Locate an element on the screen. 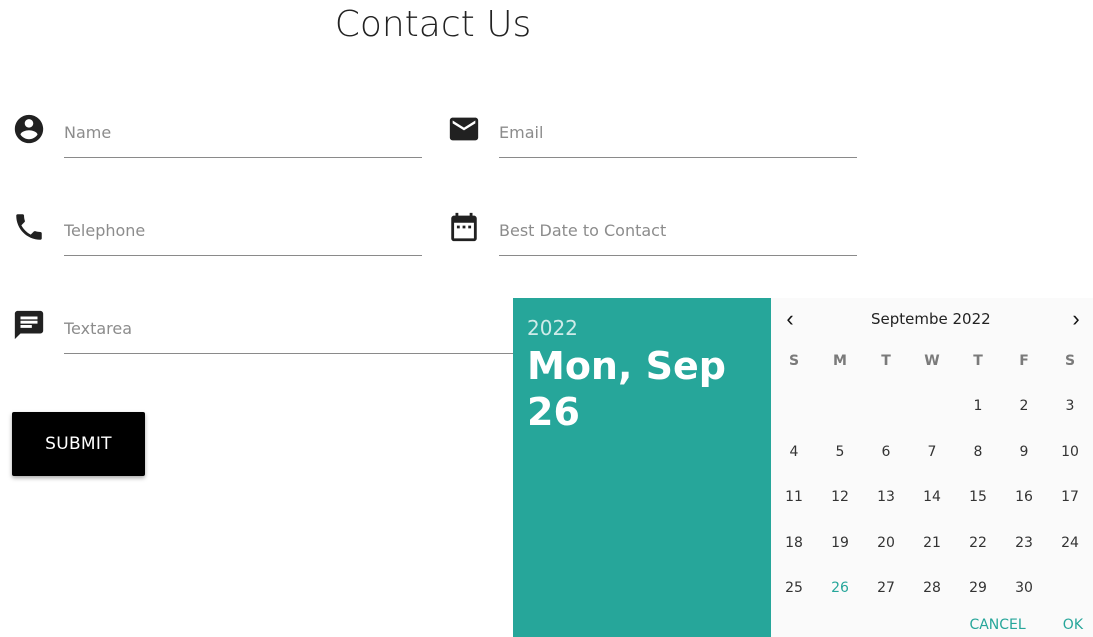 The height and width of the screenshot is (637, 1093). date-field-group is located at coordinates (652, 226).